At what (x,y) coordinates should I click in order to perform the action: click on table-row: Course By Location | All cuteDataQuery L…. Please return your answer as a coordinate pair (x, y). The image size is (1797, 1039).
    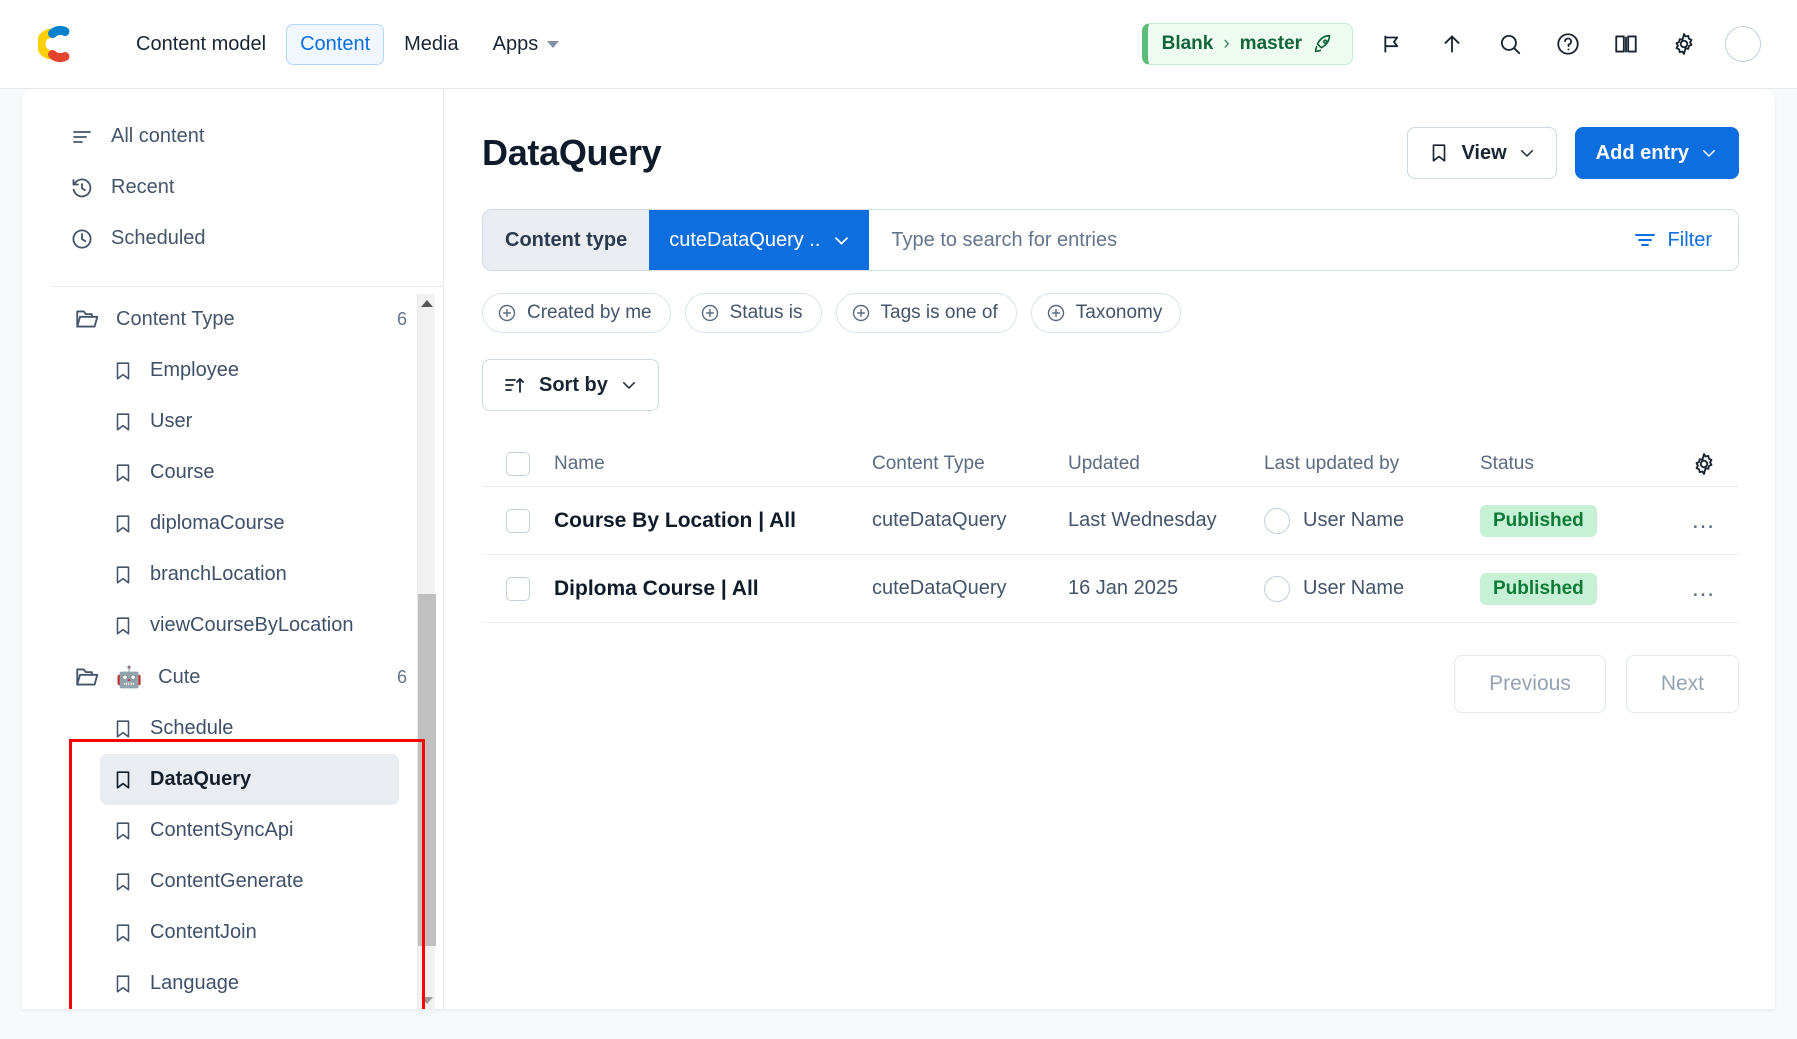
    Looking at the image, I should click on (1110, 521).